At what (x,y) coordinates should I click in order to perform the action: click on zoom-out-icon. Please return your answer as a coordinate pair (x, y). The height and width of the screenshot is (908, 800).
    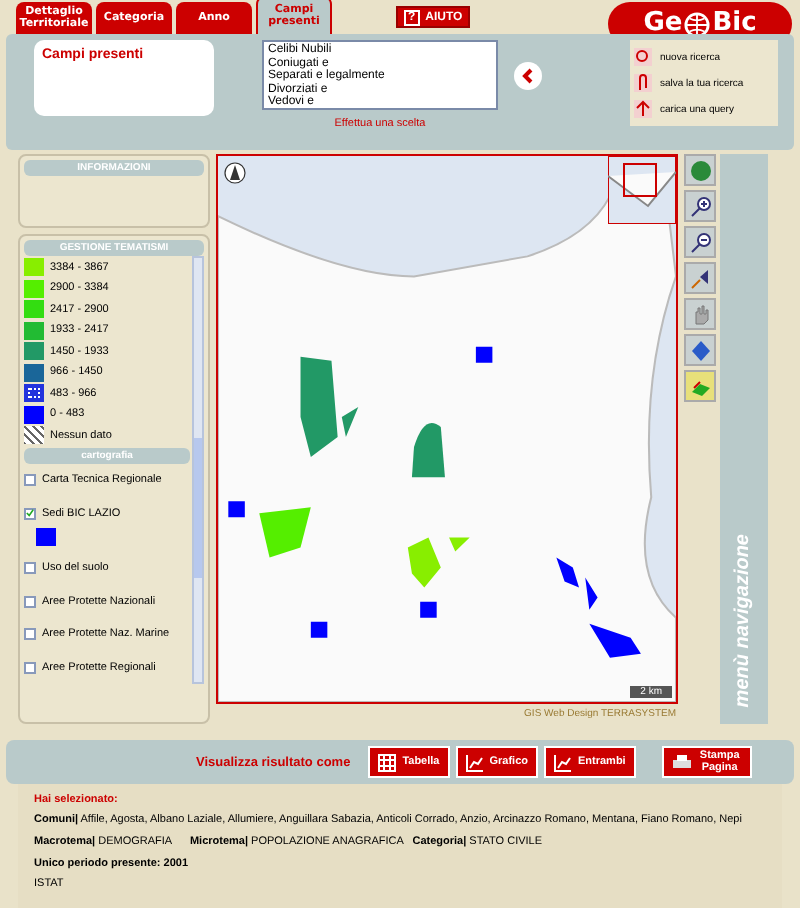
    Looking at the image, I should click on (700, 242).